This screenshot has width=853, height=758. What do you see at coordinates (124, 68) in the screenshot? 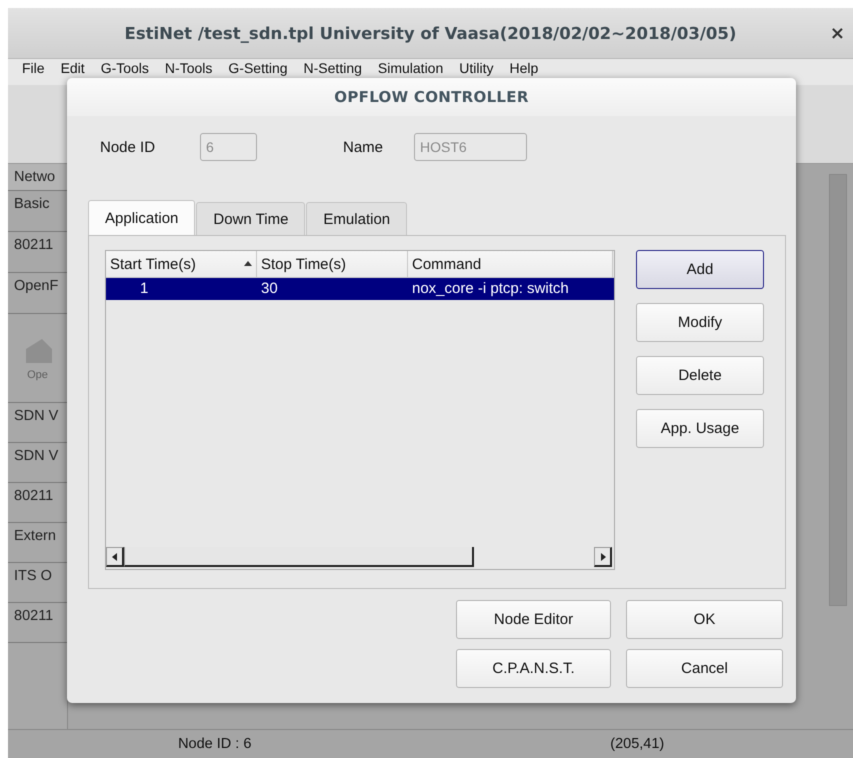
I see `menu-item: G-Tools` at bounding box center [124, 68].